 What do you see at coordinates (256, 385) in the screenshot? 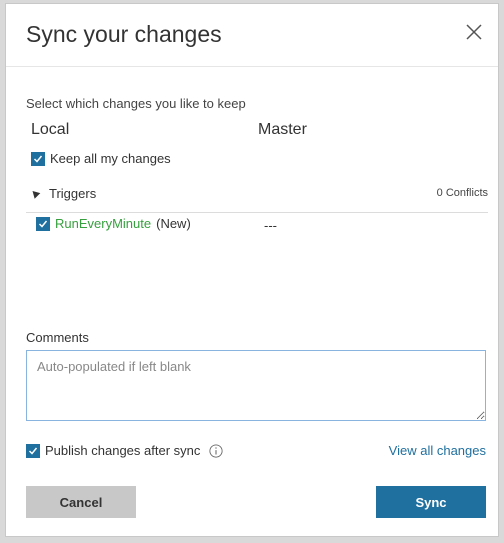
I see `comments-input` at bounding box center [256, 385].